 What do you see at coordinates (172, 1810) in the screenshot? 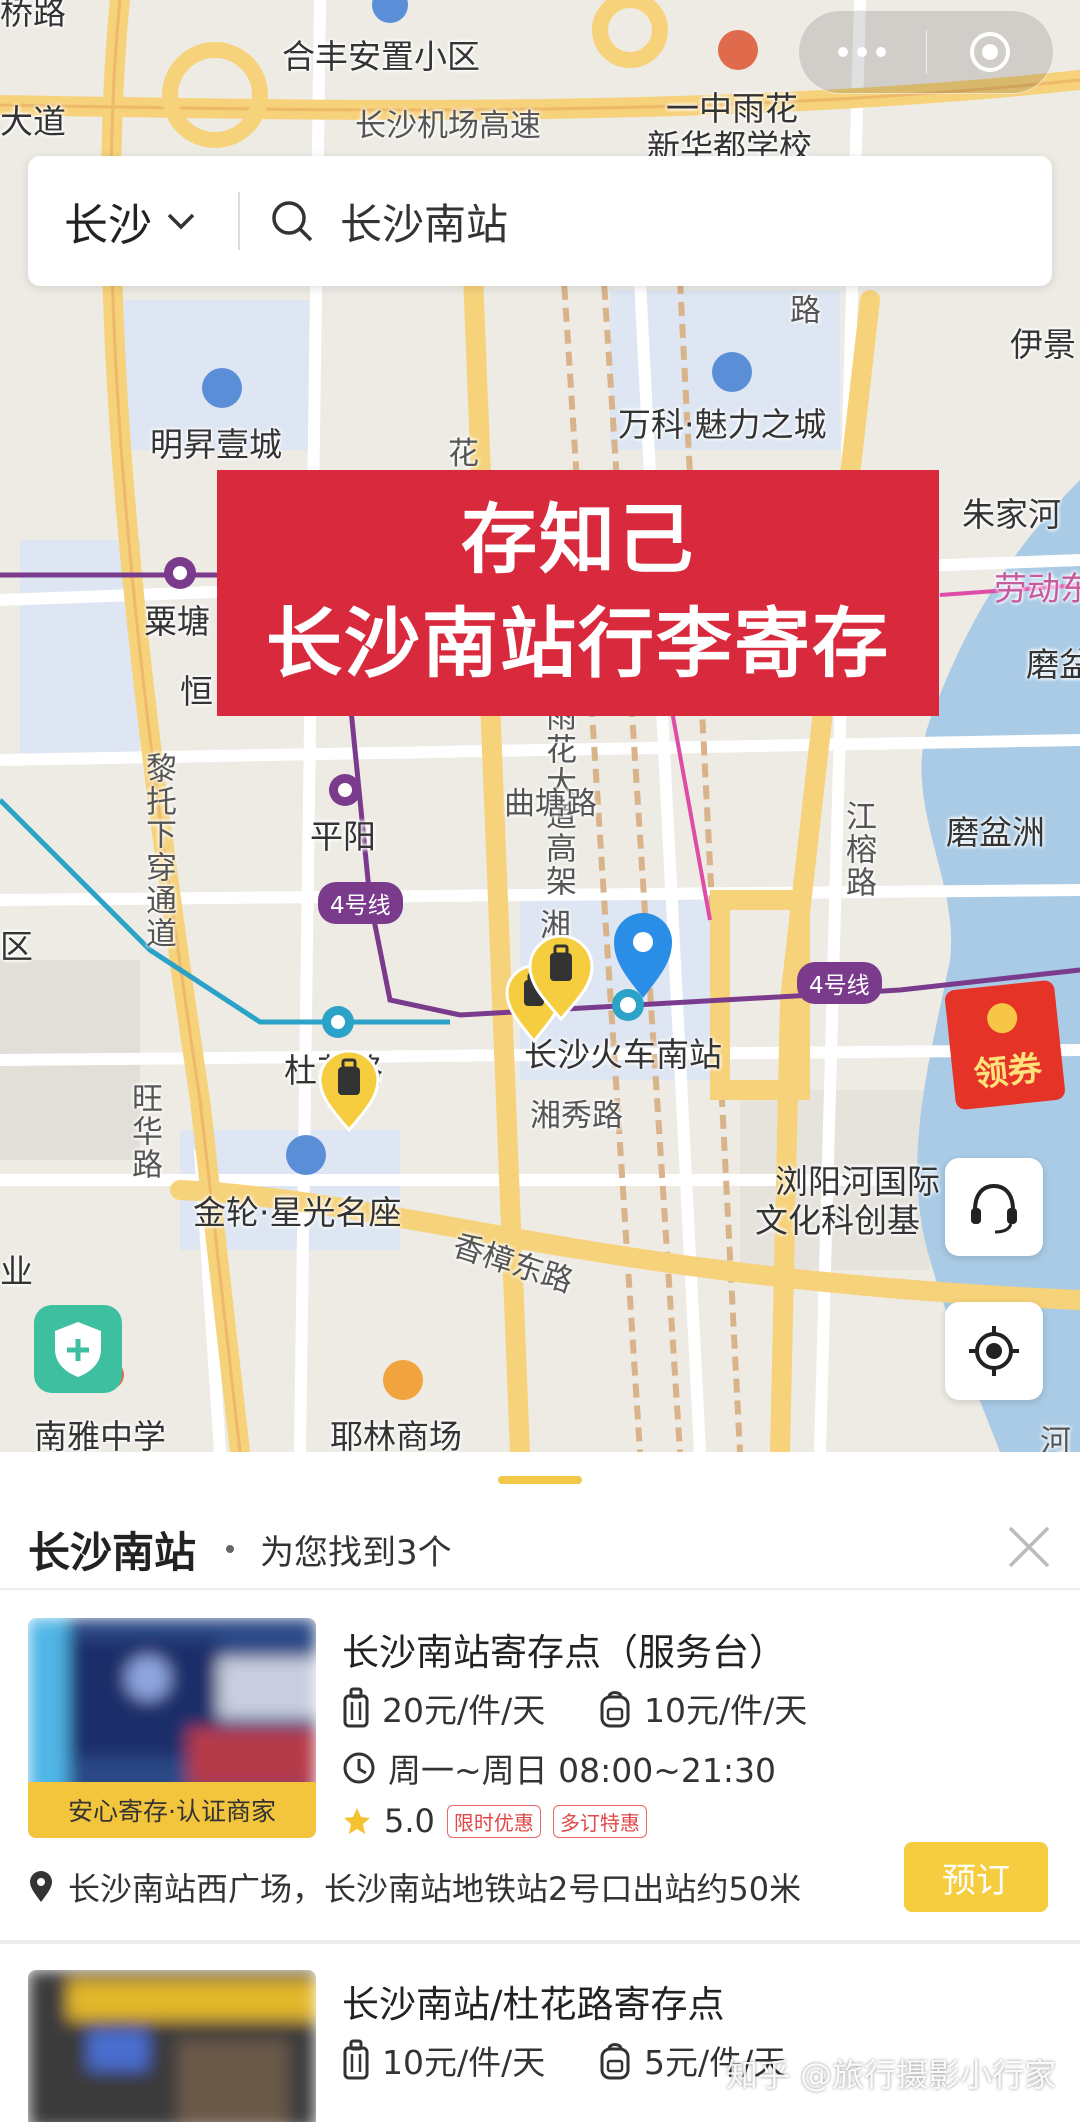
I see `verified-ribbon: 安心寄存·认证商家` at bounding box center [172, 1810].